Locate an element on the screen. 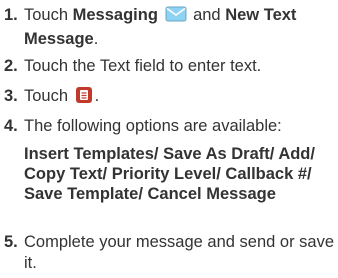 The image size is (338, 278). messaging-label: Messaging is located at coordinates (115, 15).